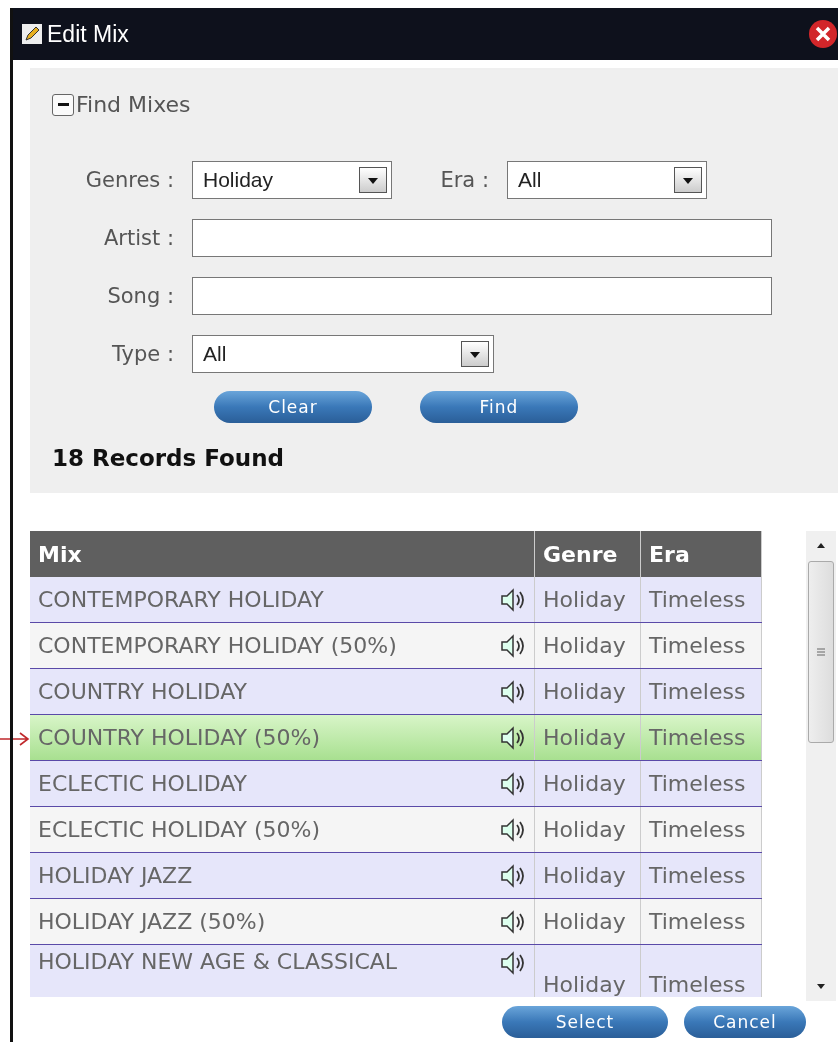  What do you see at coordinates (217, 645) in the screenshot?
I see `mix-name: CONTEMPORARY HOLIDAY (50%)` at bounding box center [217, 645].